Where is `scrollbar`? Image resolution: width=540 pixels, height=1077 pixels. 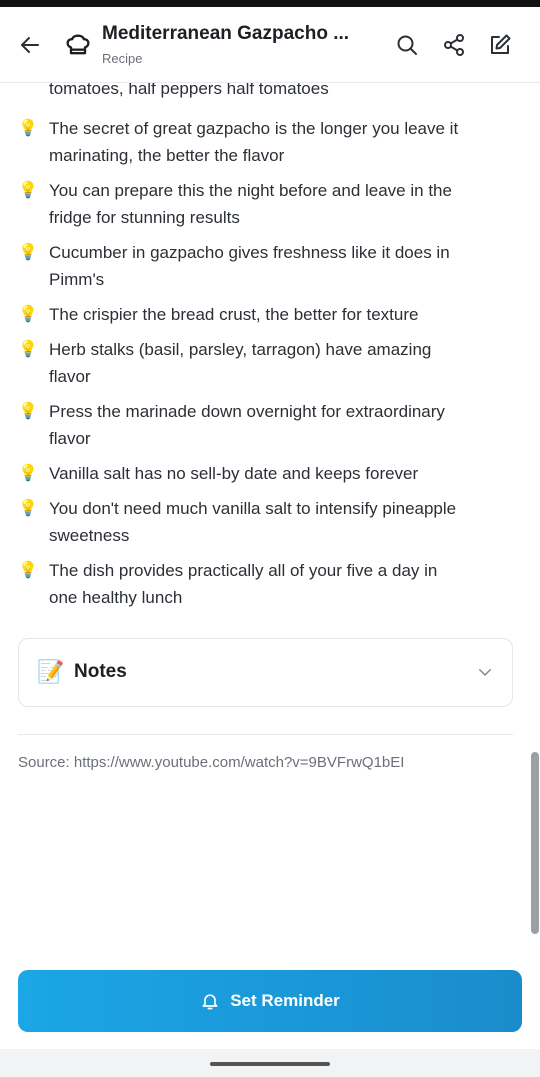
scrollbar is located at coordinates (535, 843).